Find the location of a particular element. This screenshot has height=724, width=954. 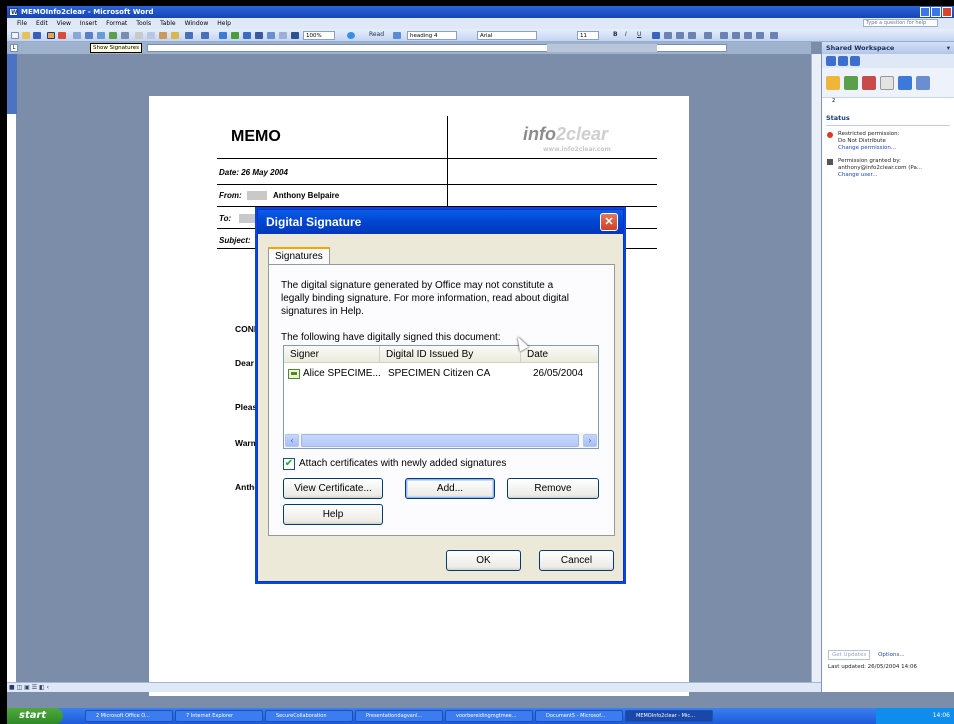

tab-selector: L is located at coordinates (14, 48).